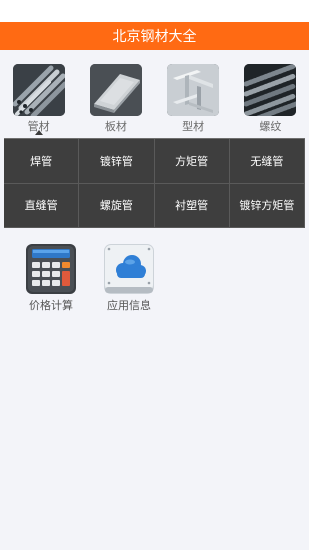 The height and width of the screenshot is (550, 320). Describe the element at coordinates (115, 126) in the screenshot. I see `category-label: 板材` at that location.